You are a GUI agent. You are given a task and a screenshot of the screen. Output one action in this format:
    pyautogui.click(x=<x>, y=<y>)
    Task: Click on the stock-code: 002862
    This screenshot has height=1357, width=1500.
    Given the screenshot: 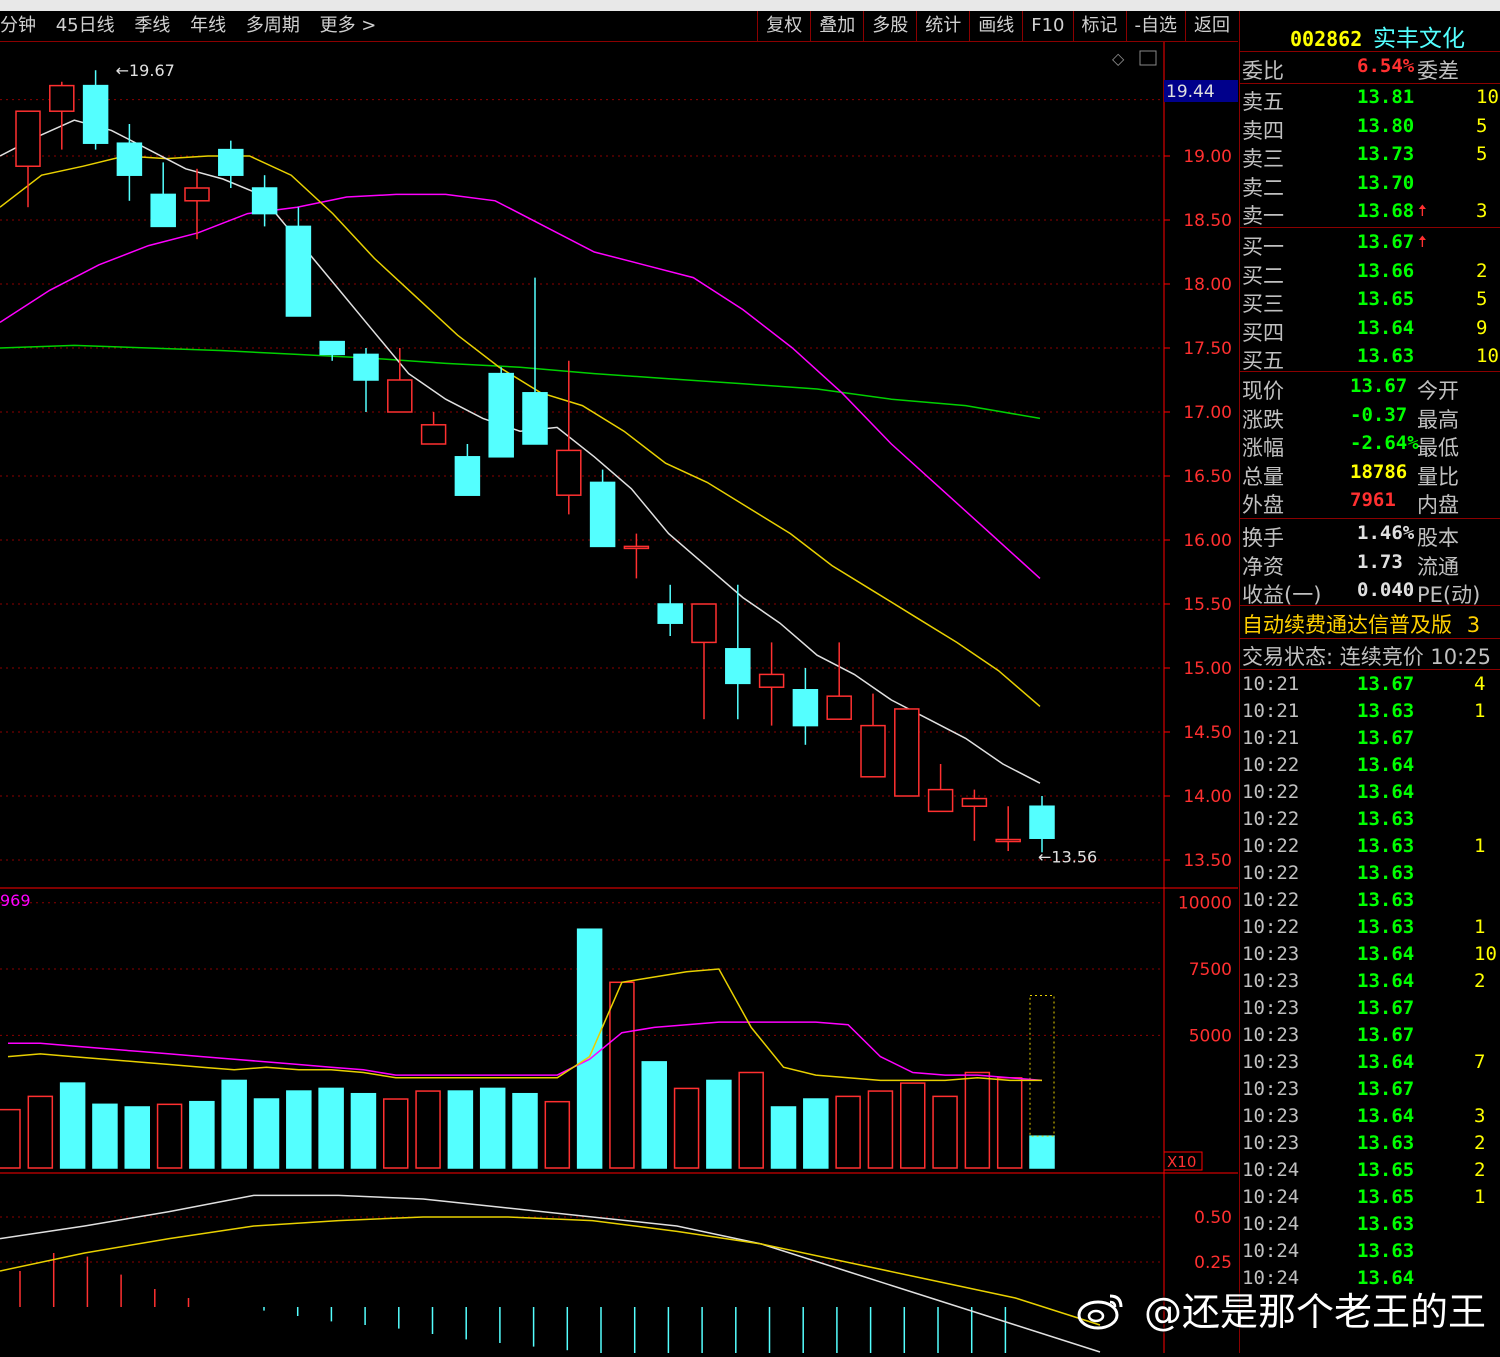 What is the action you would take?
    pyautogui.click(x=1326, y=39)
    